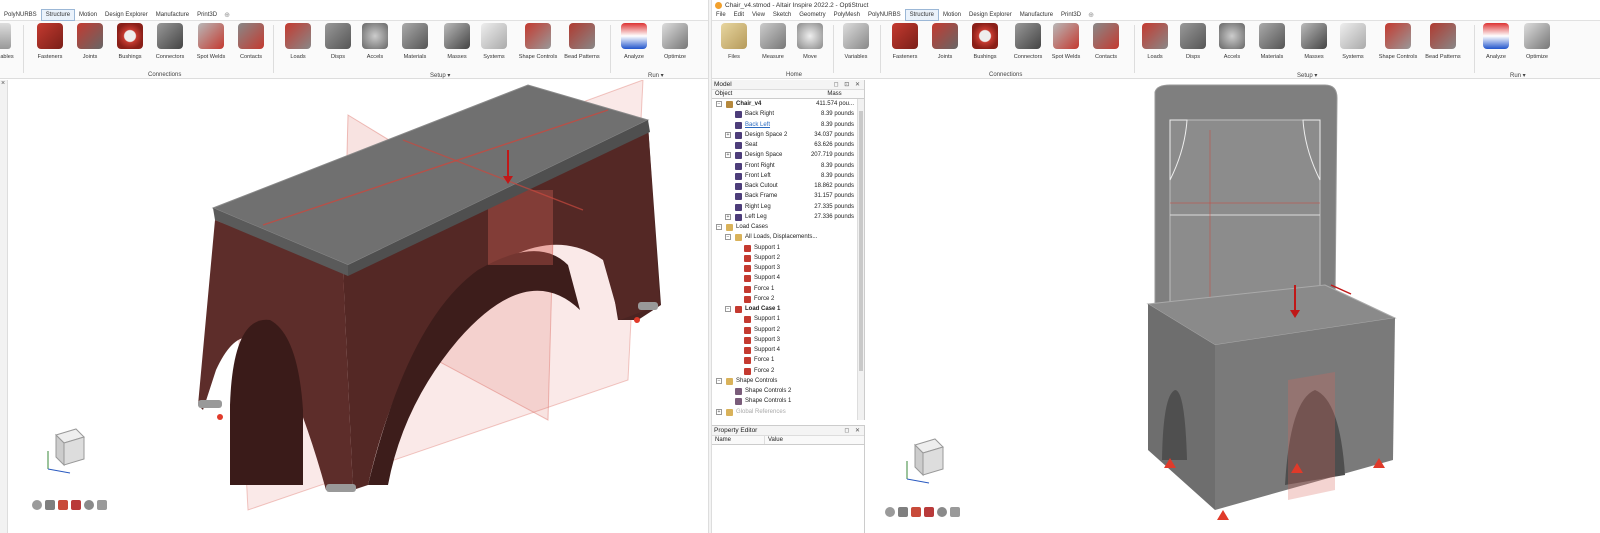 This screenshot has height=533, width=1600. What do you see at coordinates (784, 412) in the screenshot?
I see `model-tree-item: + Global References` at bounding box center [784, 412].